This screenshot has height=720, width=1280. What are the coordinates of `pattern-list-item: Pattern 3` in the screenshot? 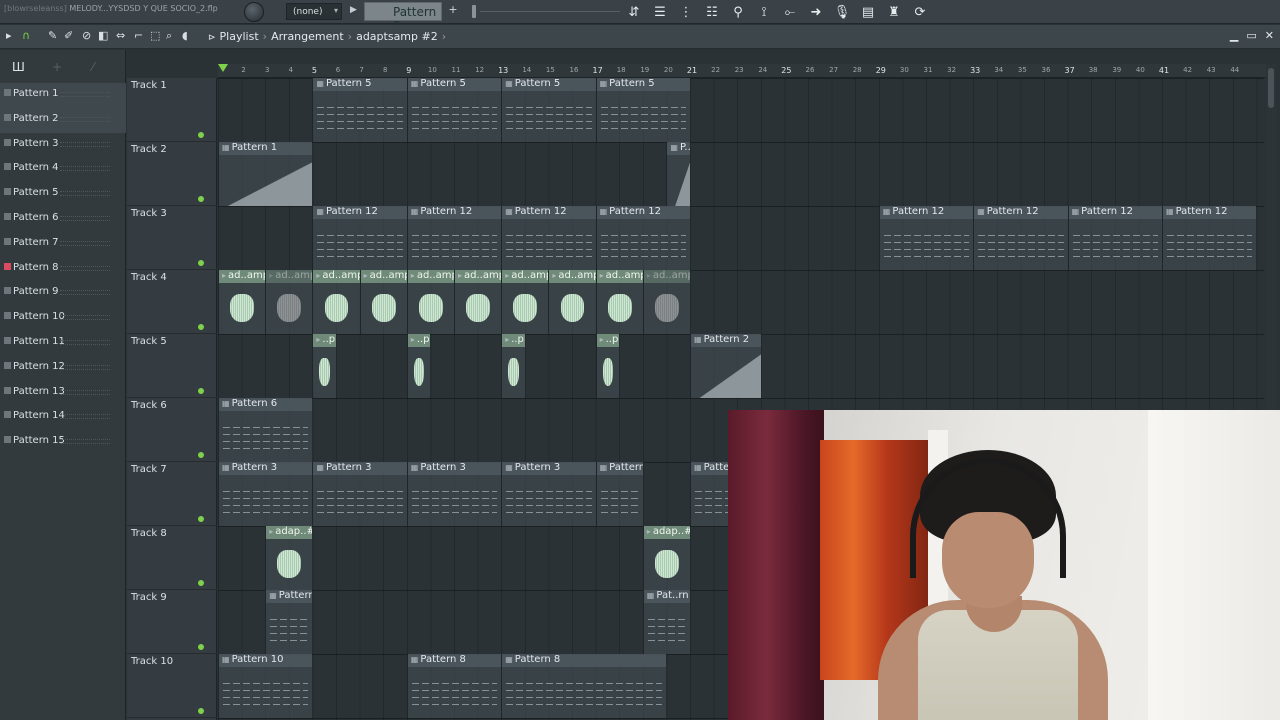 It's located at (63, 145).